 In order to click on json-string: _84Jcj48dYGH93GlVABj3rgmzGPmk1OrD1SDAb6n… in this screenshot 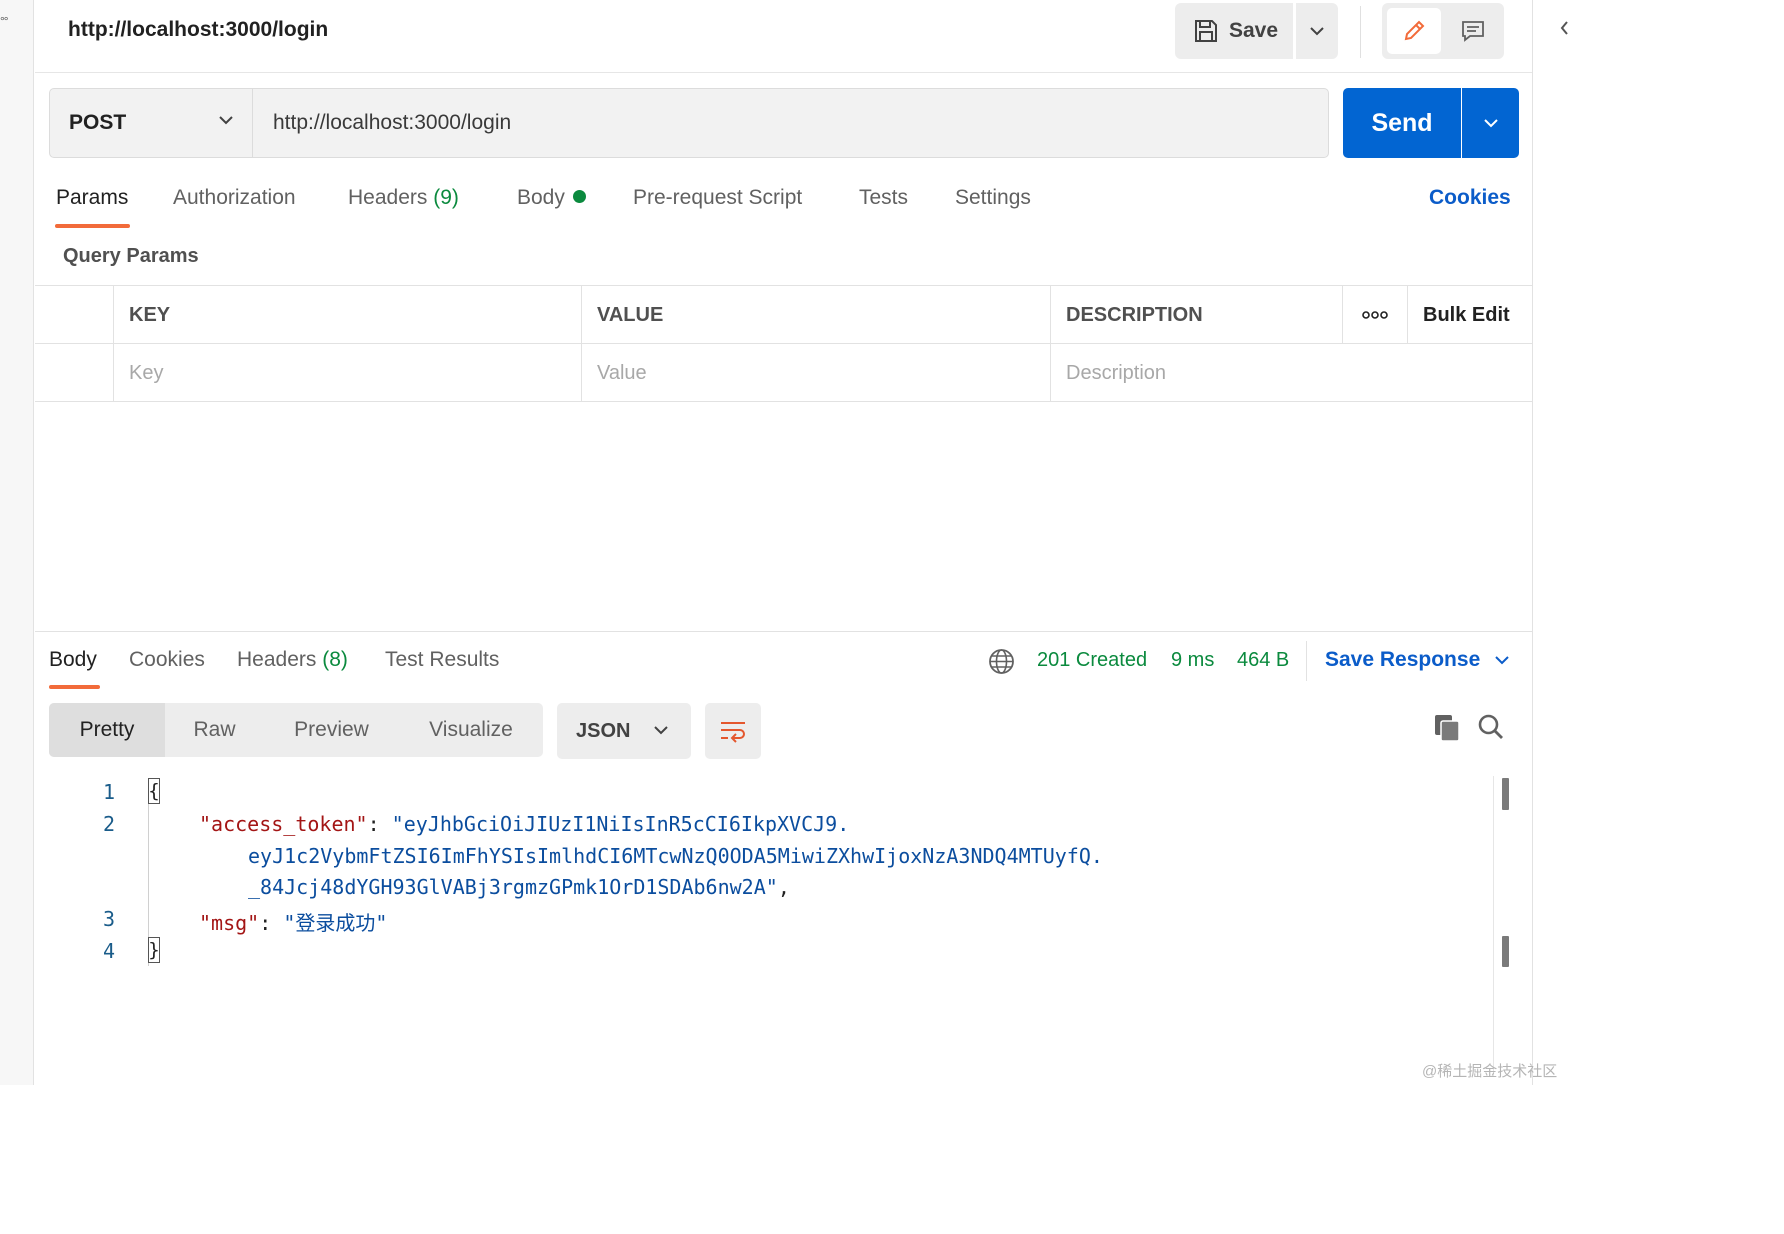, I will do `click(513, 887)`.